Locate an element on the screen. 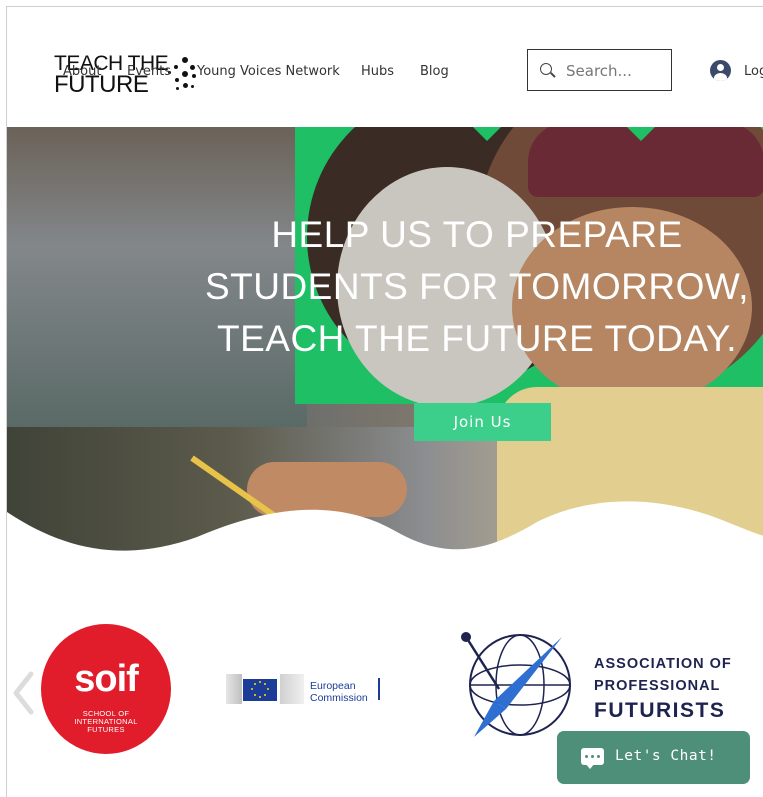  nav-item-about: About is located at coordinates (82, 71).